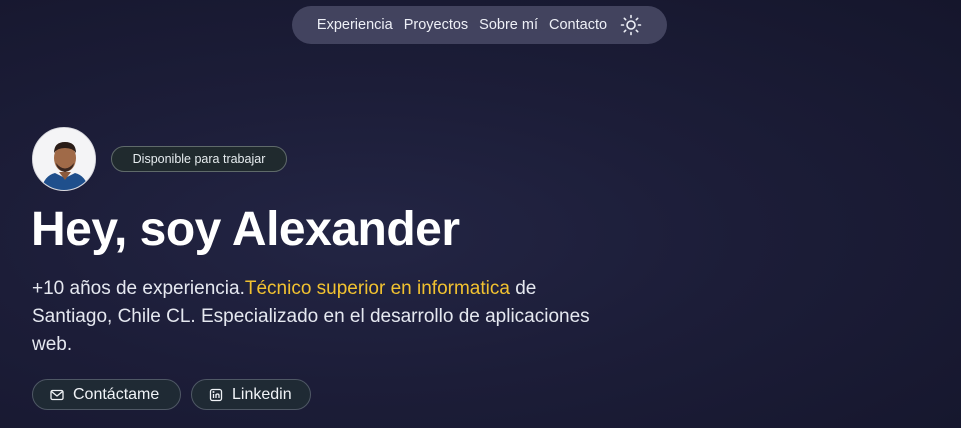 The height and width of the screenshot is (428, 961). I want to click on nav-link-experiencia: Experiencia, so click(355, 25).